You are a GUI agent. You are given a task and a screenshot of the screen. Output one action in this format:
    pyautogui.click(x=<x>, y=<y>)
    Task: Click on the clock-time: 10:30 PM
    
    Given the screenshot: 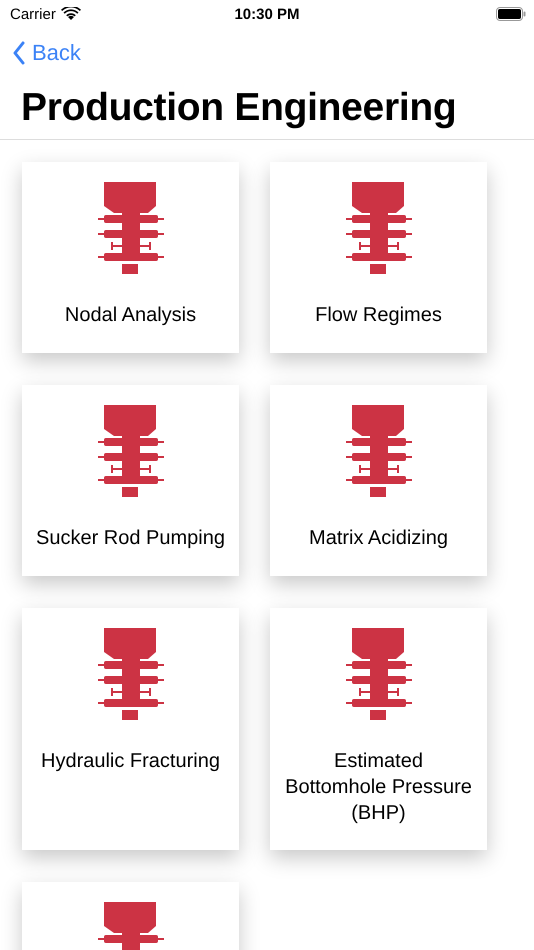 What is the action you would take?
    pyautogui.click(x=267, y=14)
    